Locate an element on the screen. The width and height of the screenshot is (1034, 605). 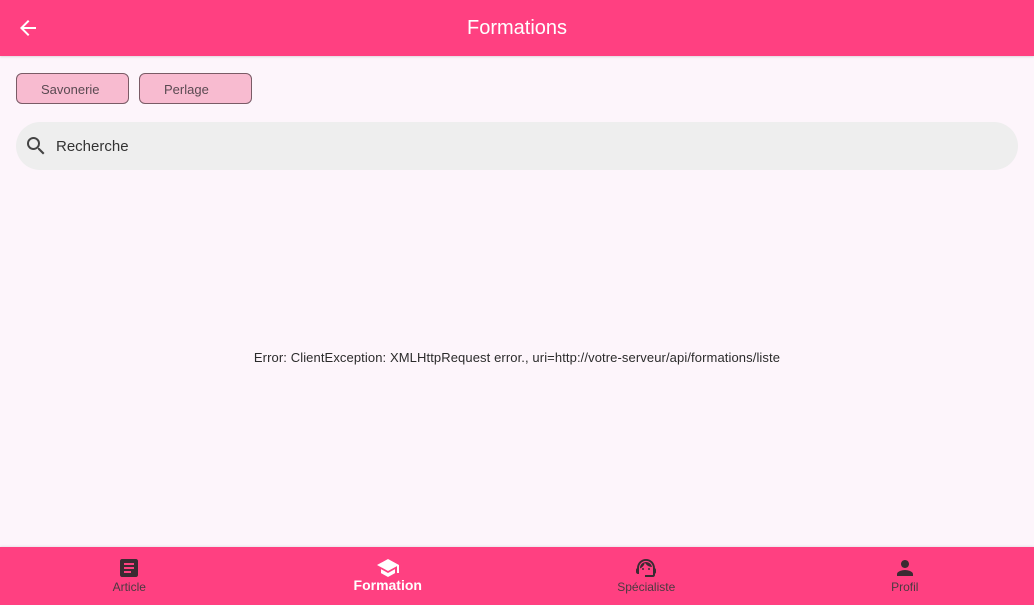
bottom-navigation: Article Formation Spécialiste Profil is located at coordinates (517, 576).